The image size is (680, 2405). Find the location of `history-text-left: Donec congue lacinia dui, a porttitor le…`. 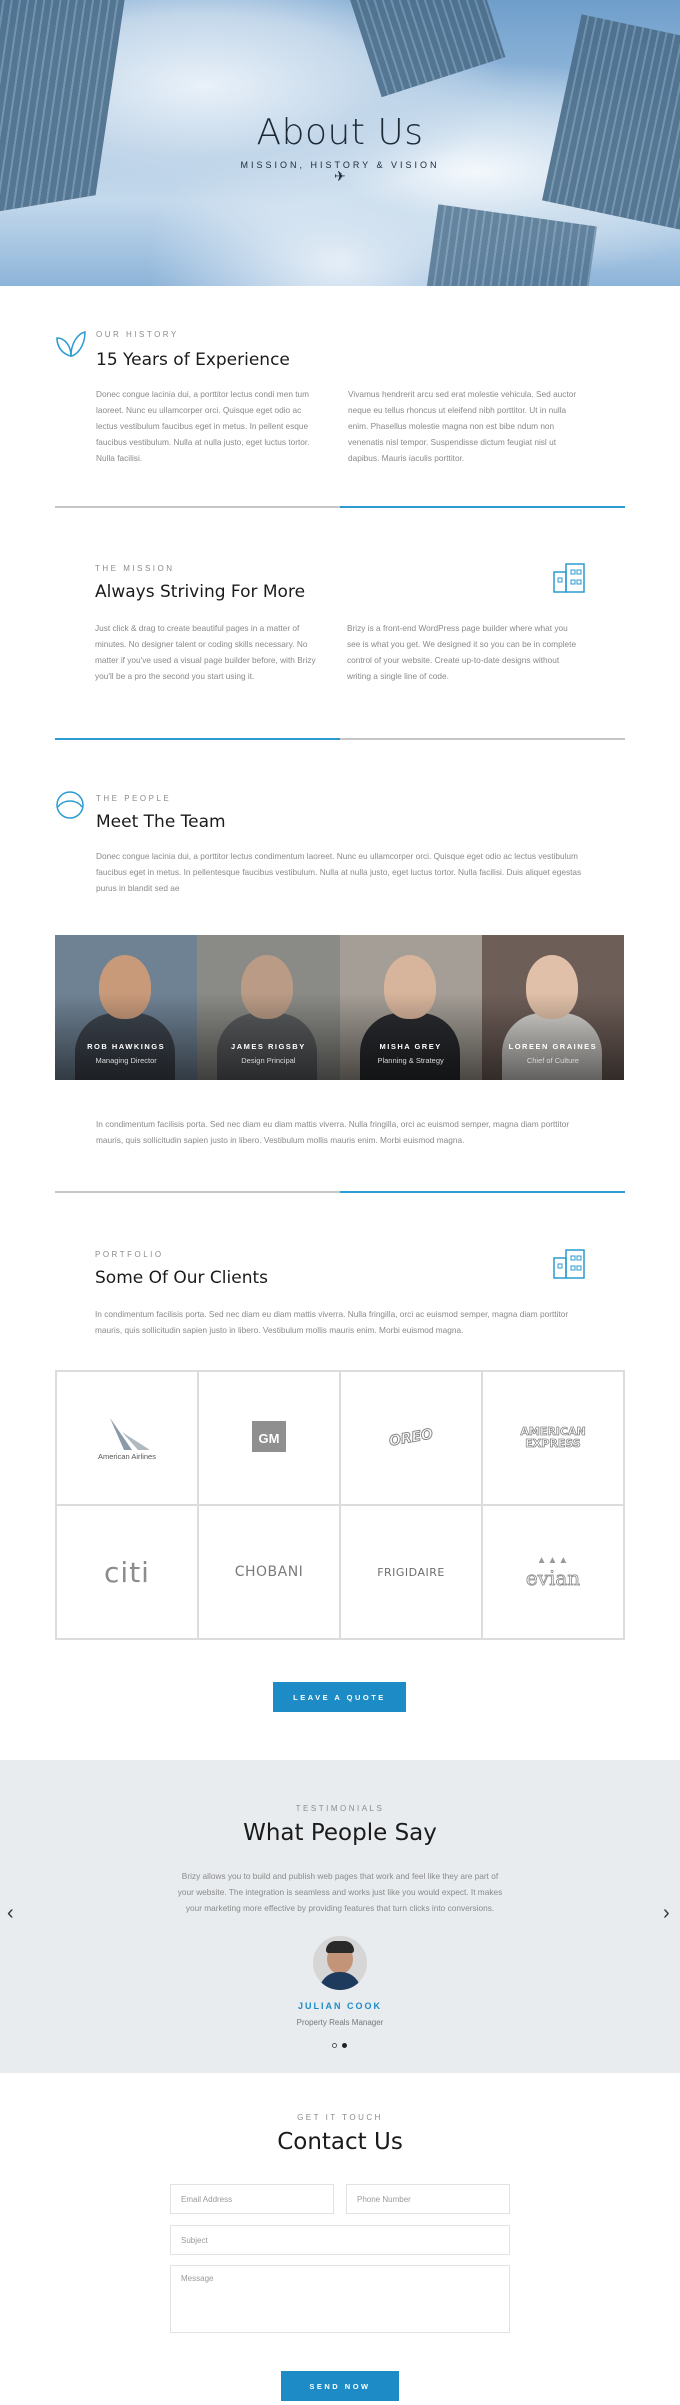

history-text-left: Donec congue lacinia dui, a porttitor le… is located at coordinates (203, 426).